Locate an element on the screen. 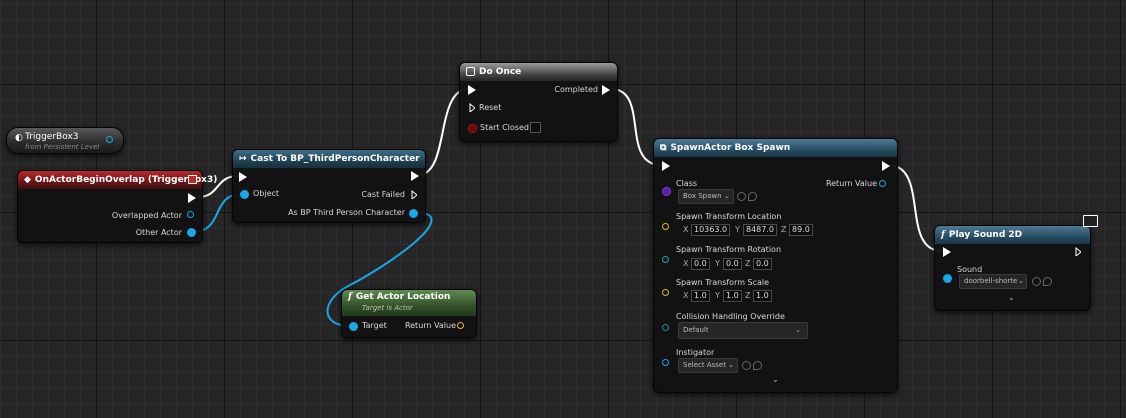 The width and height of the screenshot is (1126, 418). event-overlapped-actor-label: Overlapped Actor is located at coordinates (146, 215).